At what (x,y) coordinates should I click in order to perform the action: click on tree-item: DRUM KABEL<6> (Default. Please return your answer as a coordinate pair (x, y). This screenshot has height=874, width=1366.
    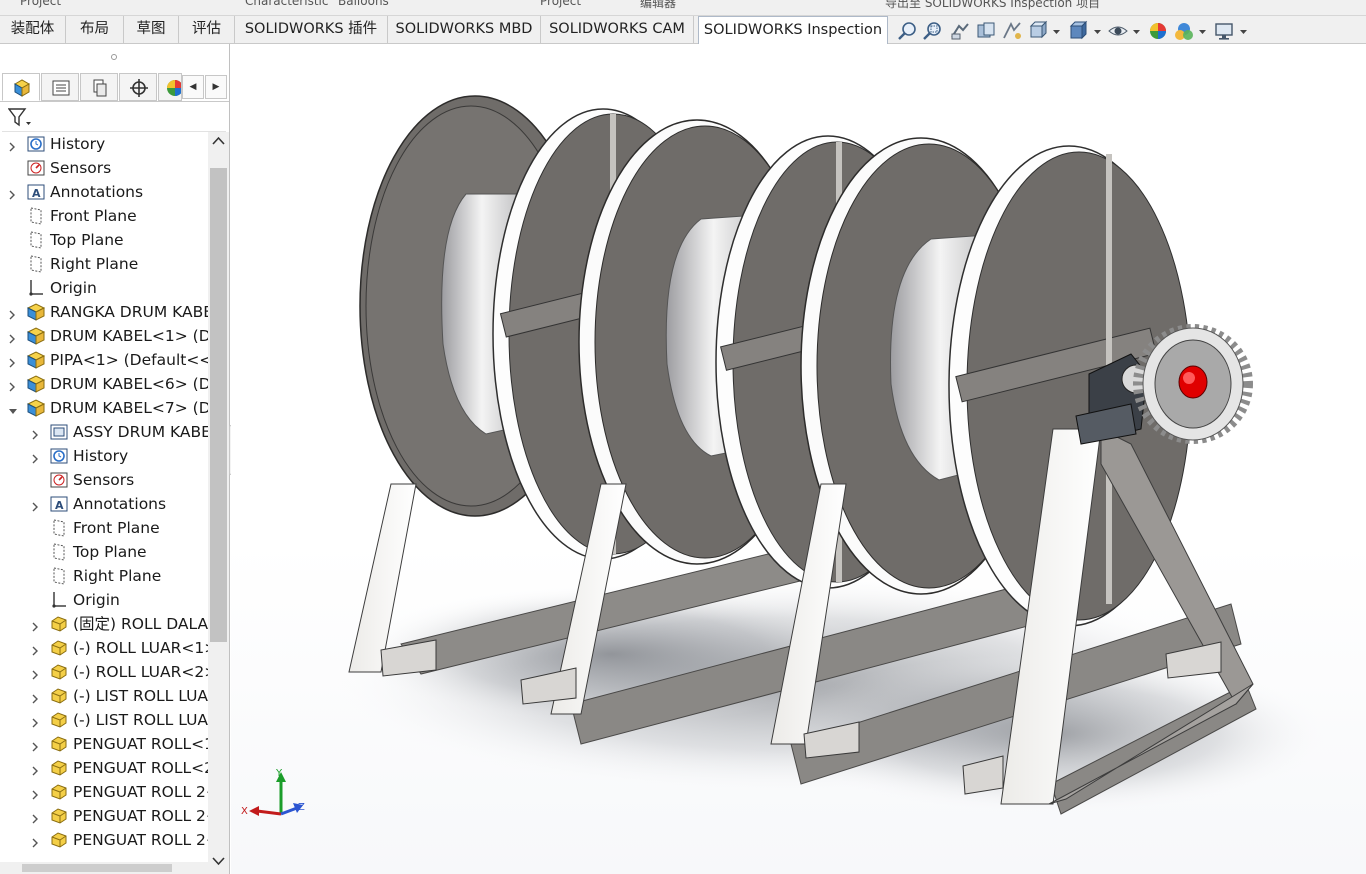
    Looking at the image, I should click on (104, 384).